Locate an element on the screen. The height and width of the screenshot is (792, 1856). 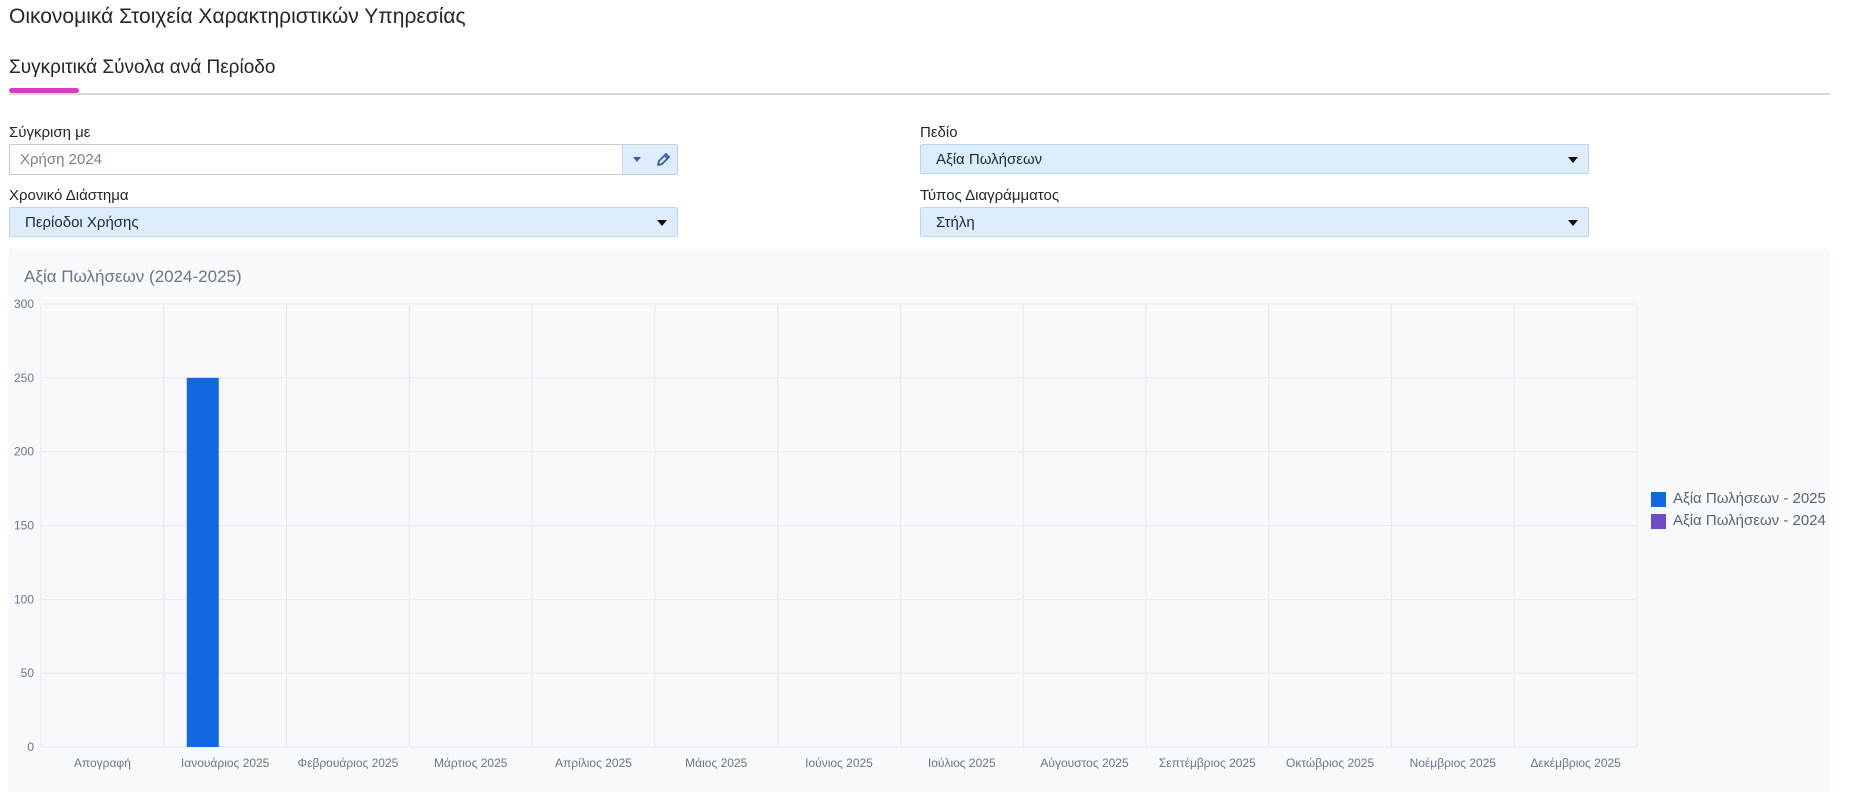
x-tick-label: Απογραφή is located at coordinates (102, 763).